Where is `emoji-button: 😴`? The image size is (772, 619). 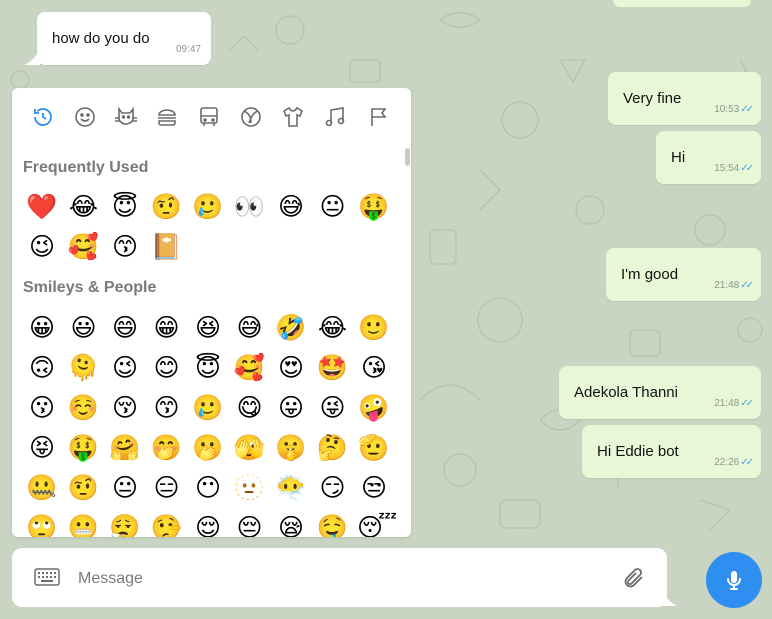 emoji-button: 😴 is located at coordinates (377, 524).